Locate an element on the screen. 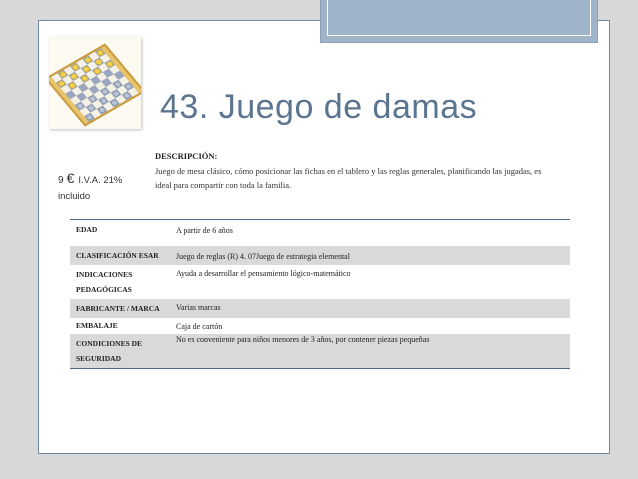 The width and height of the screenshot is (638, 479). spec-key: FABRICANTE / MARCA is located at coordinates (120, 308).